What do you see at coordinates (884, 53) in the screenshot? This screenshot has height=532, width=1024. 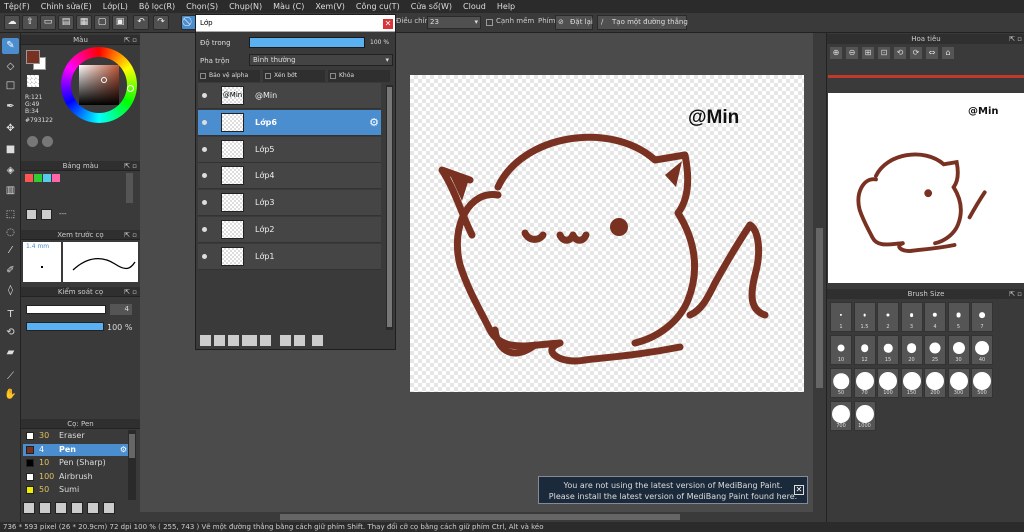 I see `actual-size-icon: ⊡` at bounding box center [884, 53].